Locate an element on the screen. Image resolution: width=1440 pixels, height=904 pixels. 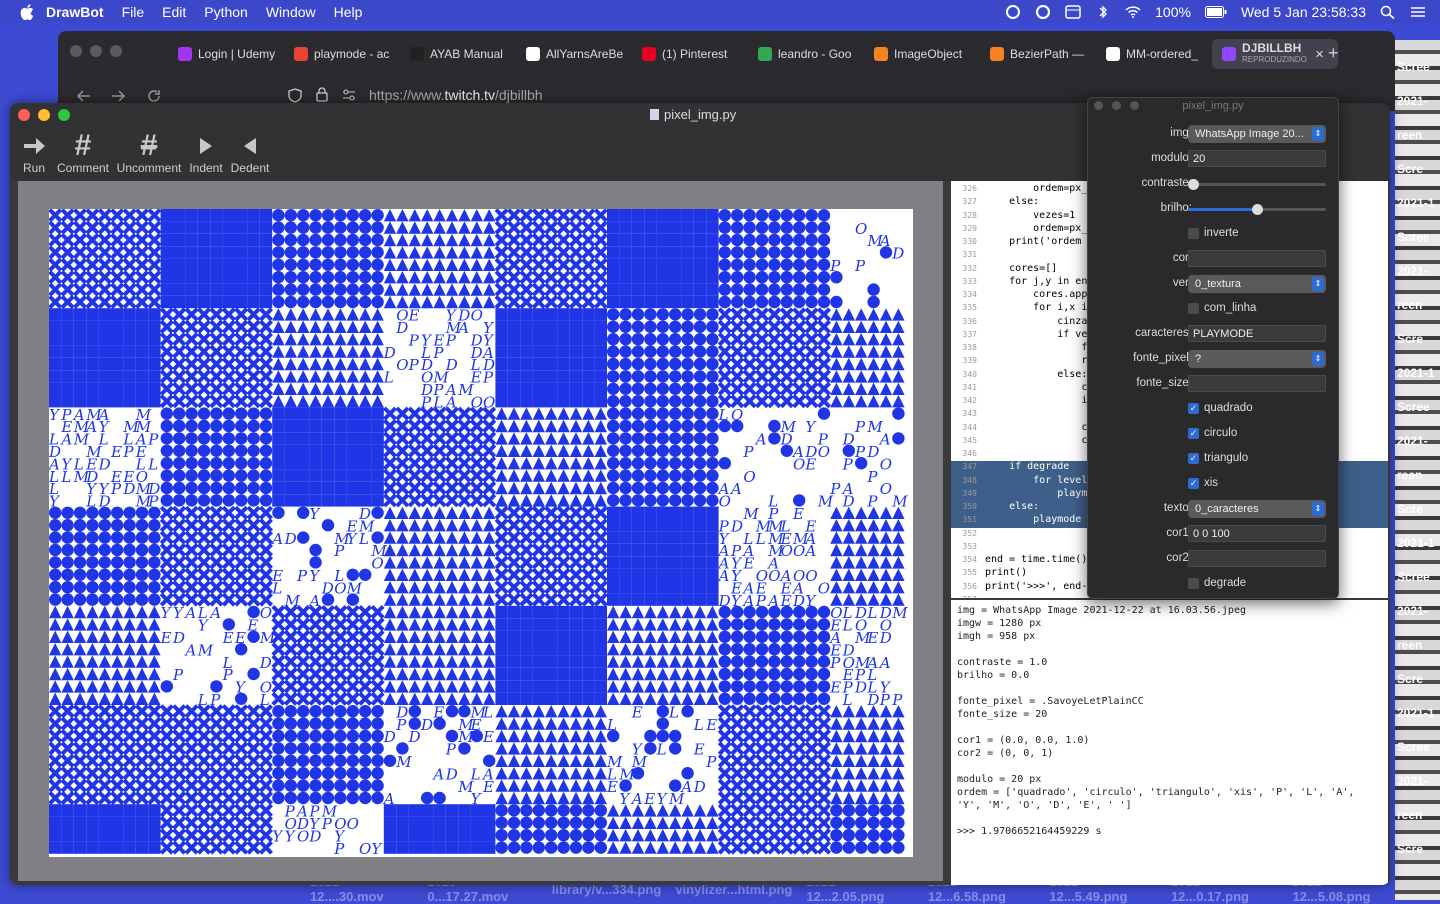
dedent-button: Dedent is located at coordinates (250, 153).